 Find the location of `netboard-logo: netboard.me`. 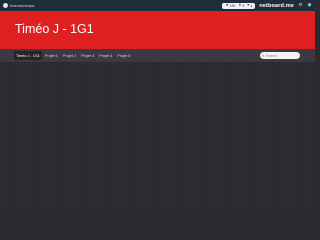

netboard-logo: netboard.me is located at coordinates (276, 6).